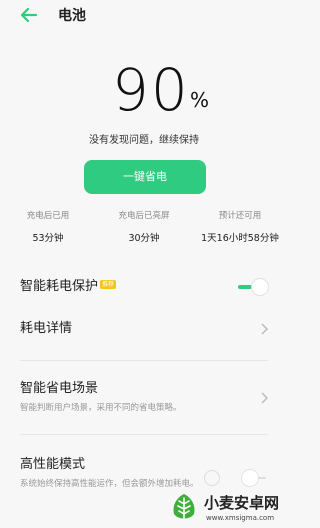 This screenshot has width=320, height=528. I want to click on battery-percent: 90 %, so click(144, 90).